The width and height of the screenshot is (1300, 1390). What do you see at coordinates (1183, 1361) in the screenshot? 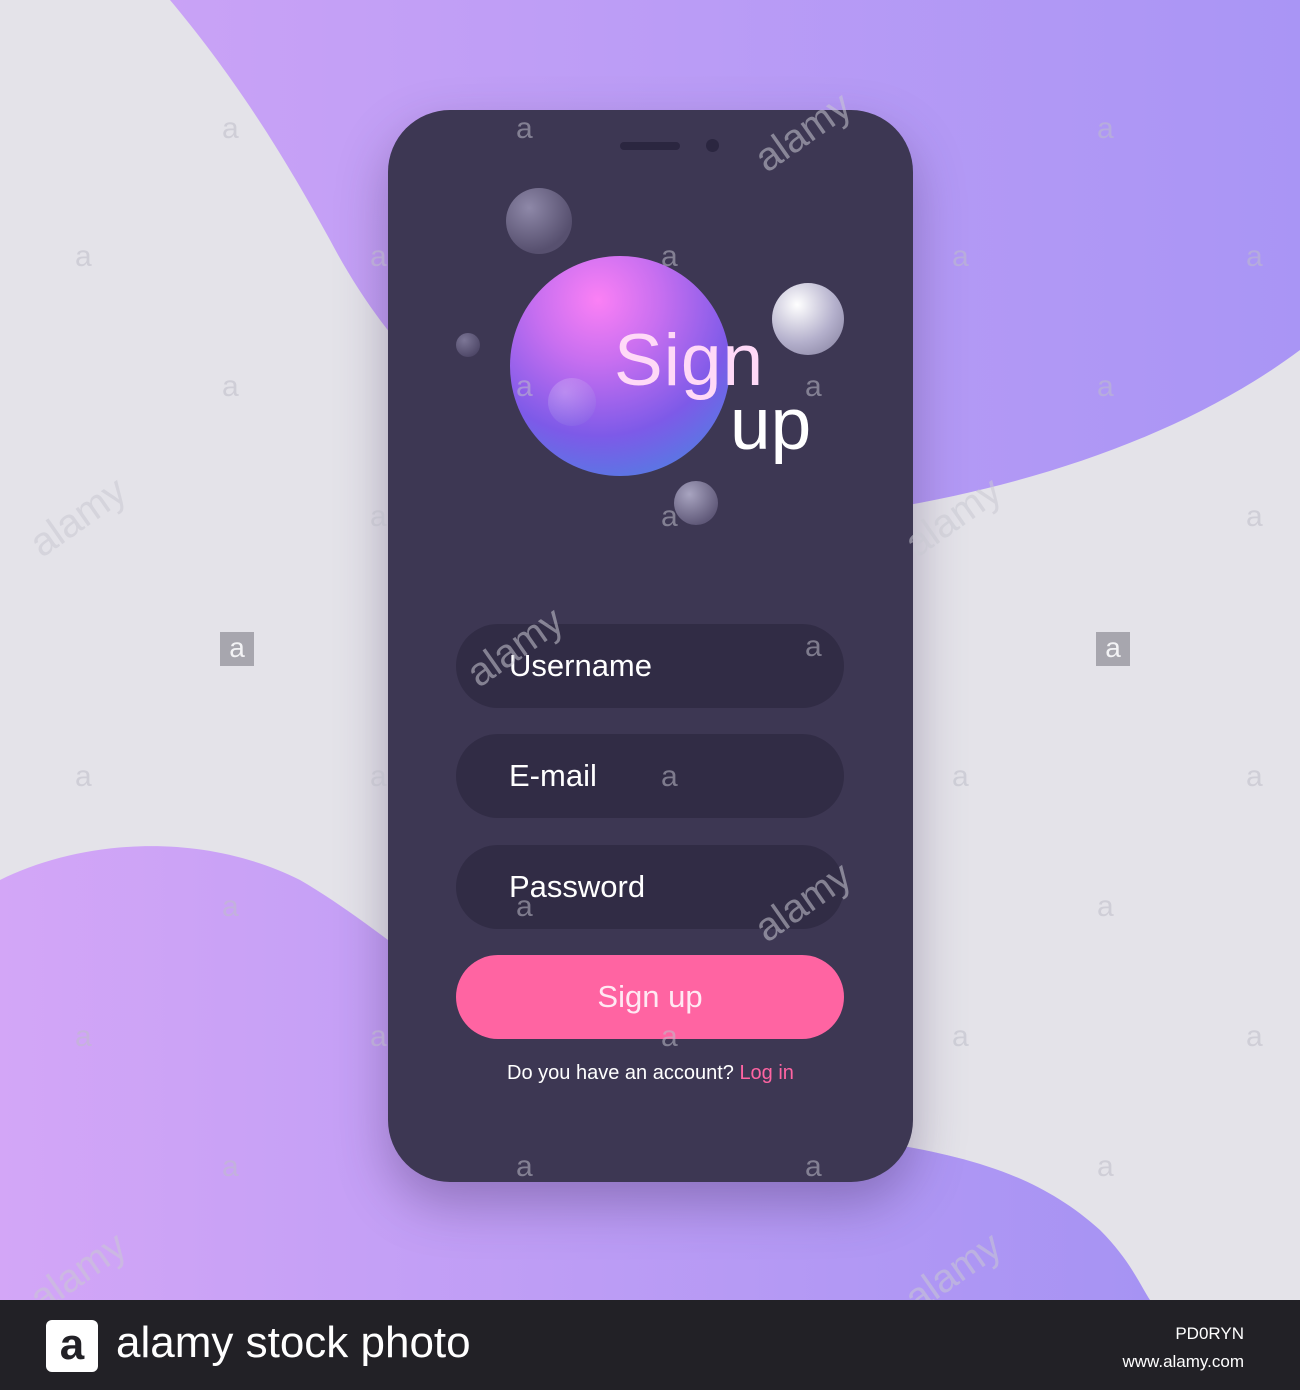
I see `stock-url: www.alamy.com` at bounding box center [1183, 1361].